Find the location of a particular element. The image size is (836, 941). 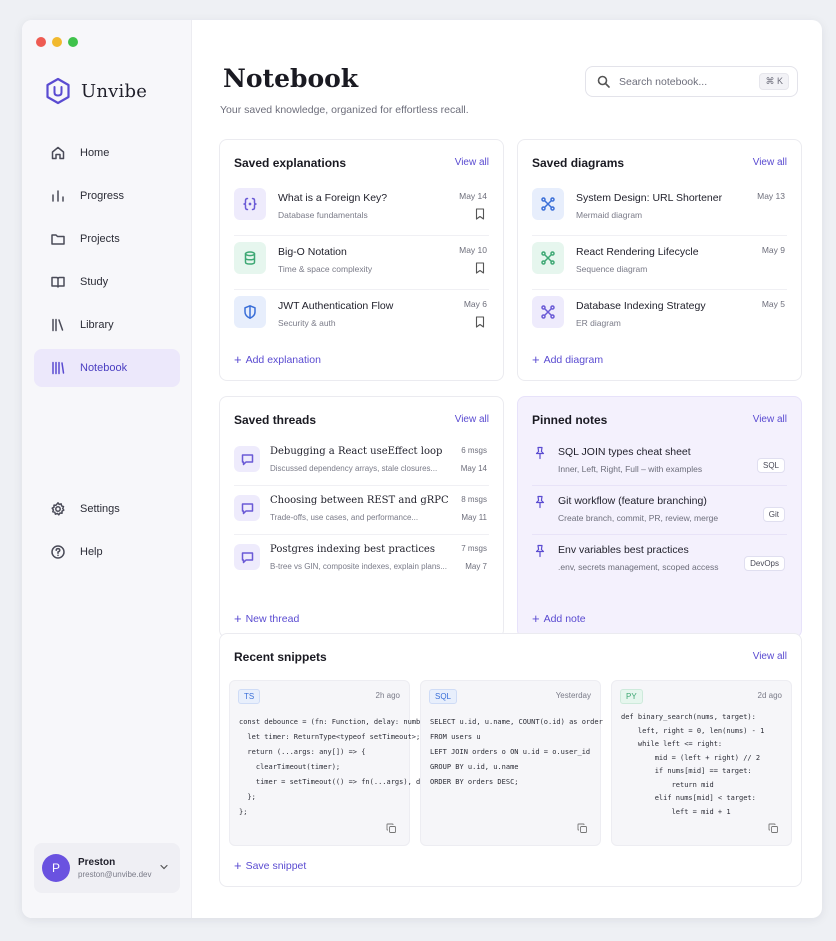

note-tag: Git is located at coordinates (773, 514).